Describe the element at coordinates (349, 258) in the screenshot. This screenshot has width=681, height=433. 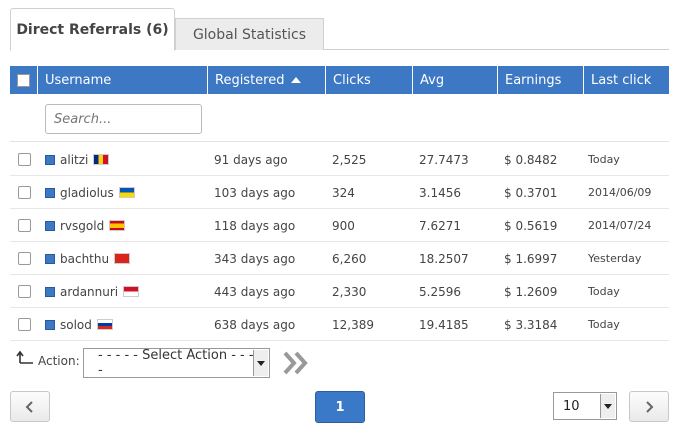
I see `clicks-cell: 6,260` at that location.